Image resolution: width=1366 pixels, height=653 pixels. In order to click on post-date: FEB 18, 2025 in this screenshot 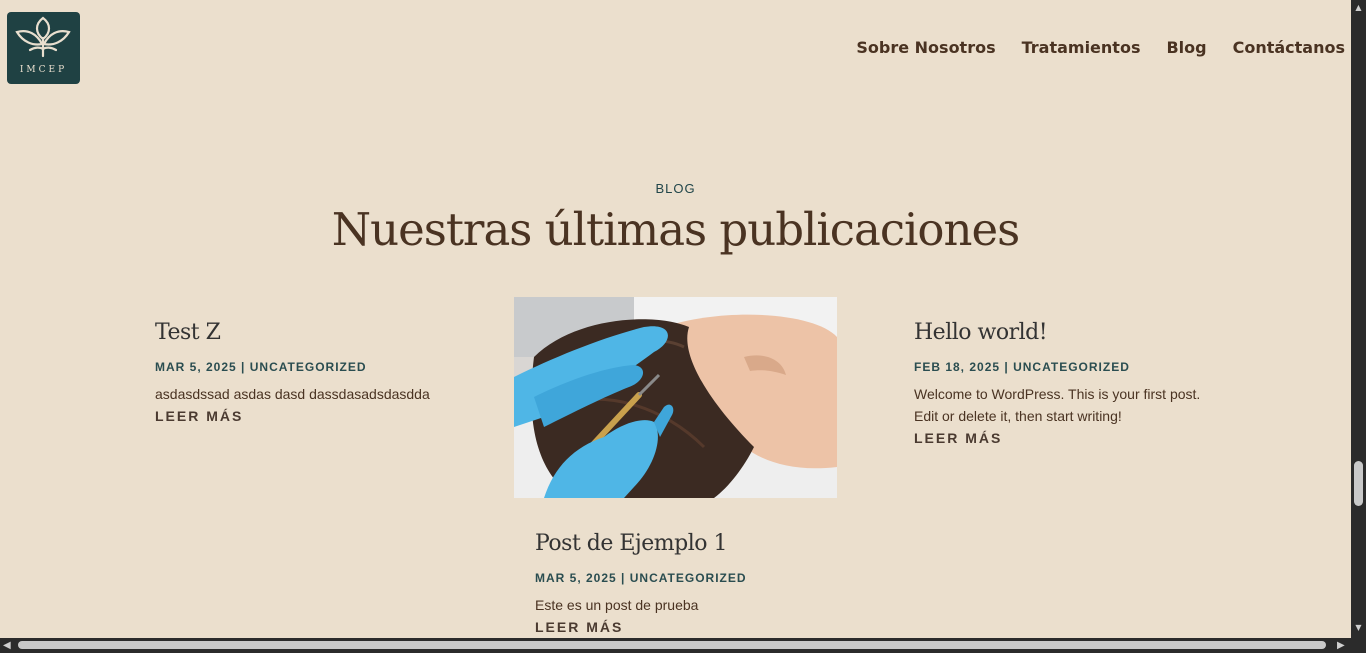, I will do `click(957, 367)`.